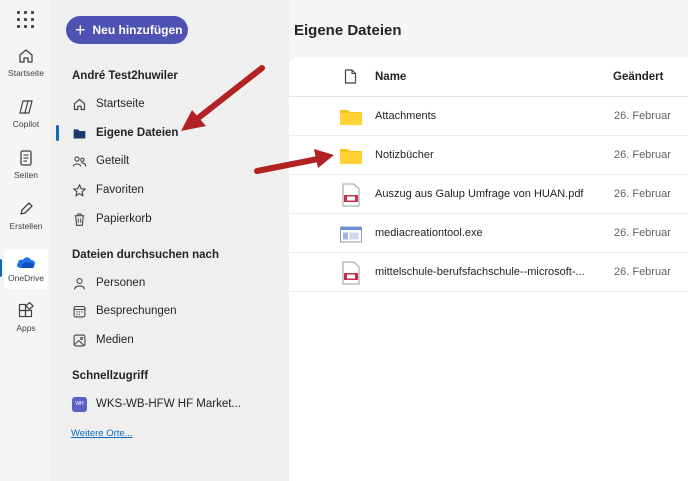  What do you see at coordinates (79, 283) in the screenshot?
I see `person-icon` at bounding box center [79, 283].